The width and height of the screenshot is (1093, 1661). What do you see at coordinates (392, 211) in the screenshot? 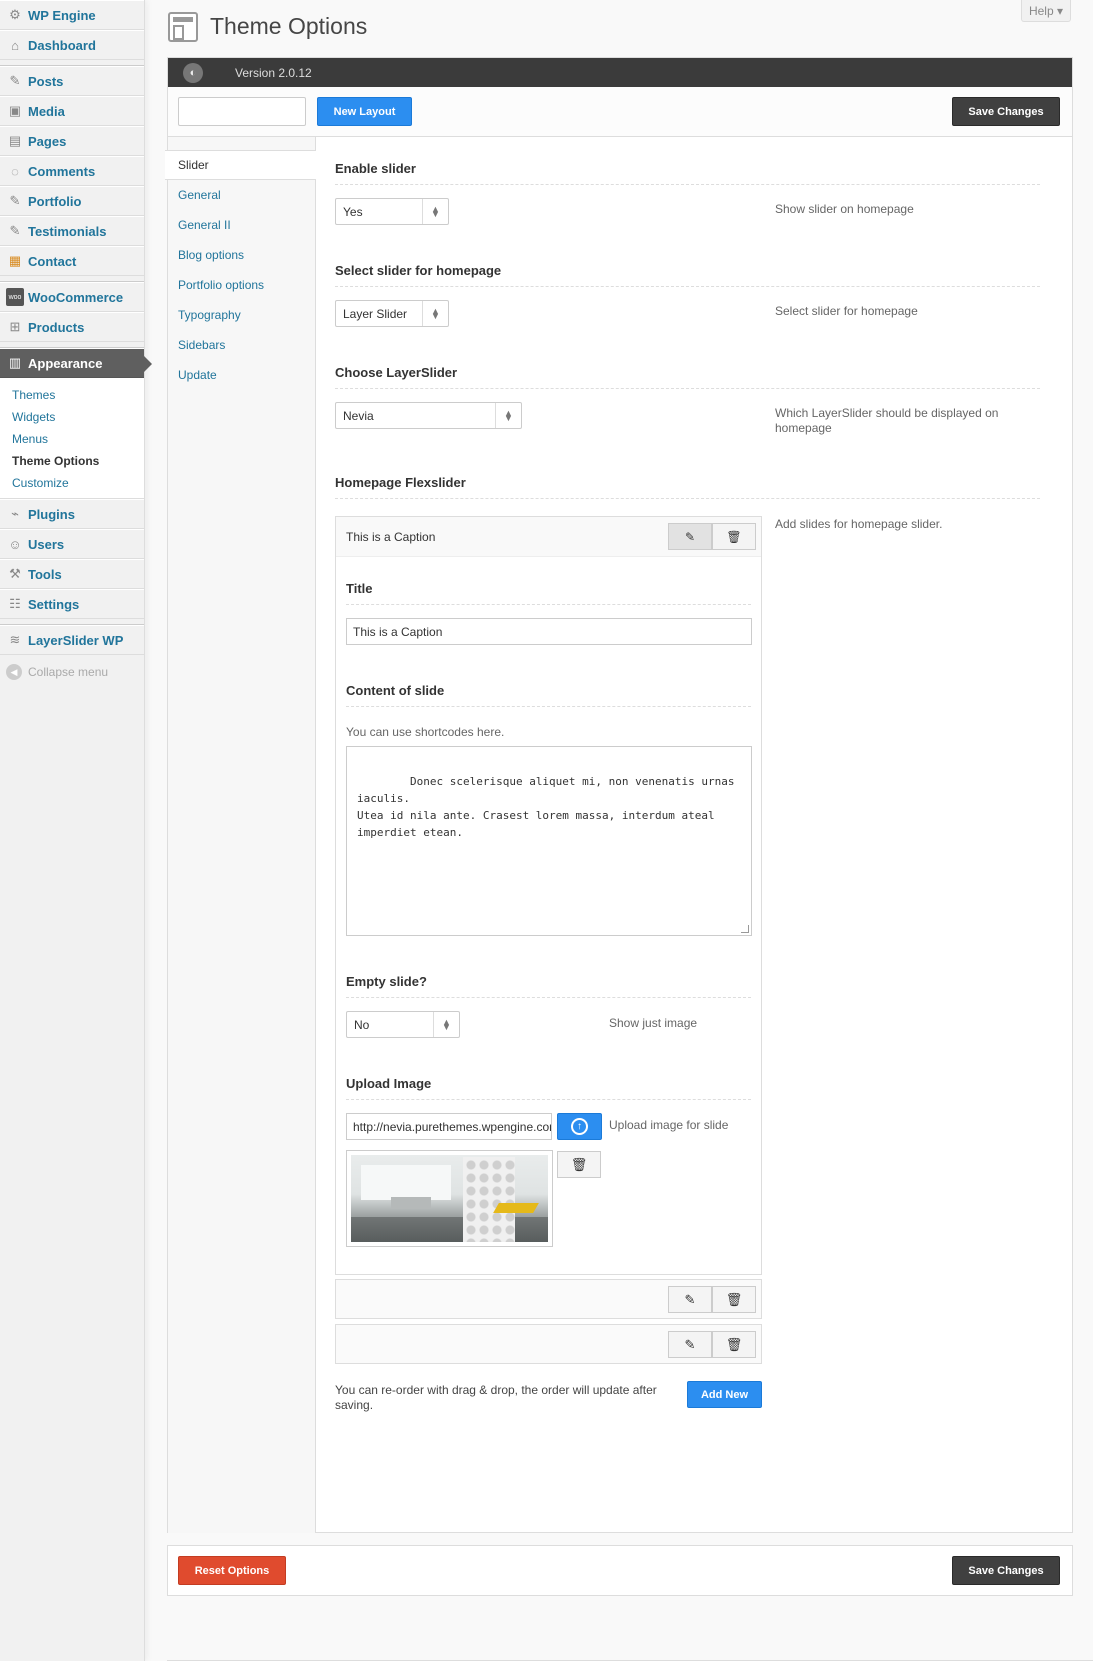
I see `enable-slider-select: Yes ▲ ▼` at bounding box center [392, 211].